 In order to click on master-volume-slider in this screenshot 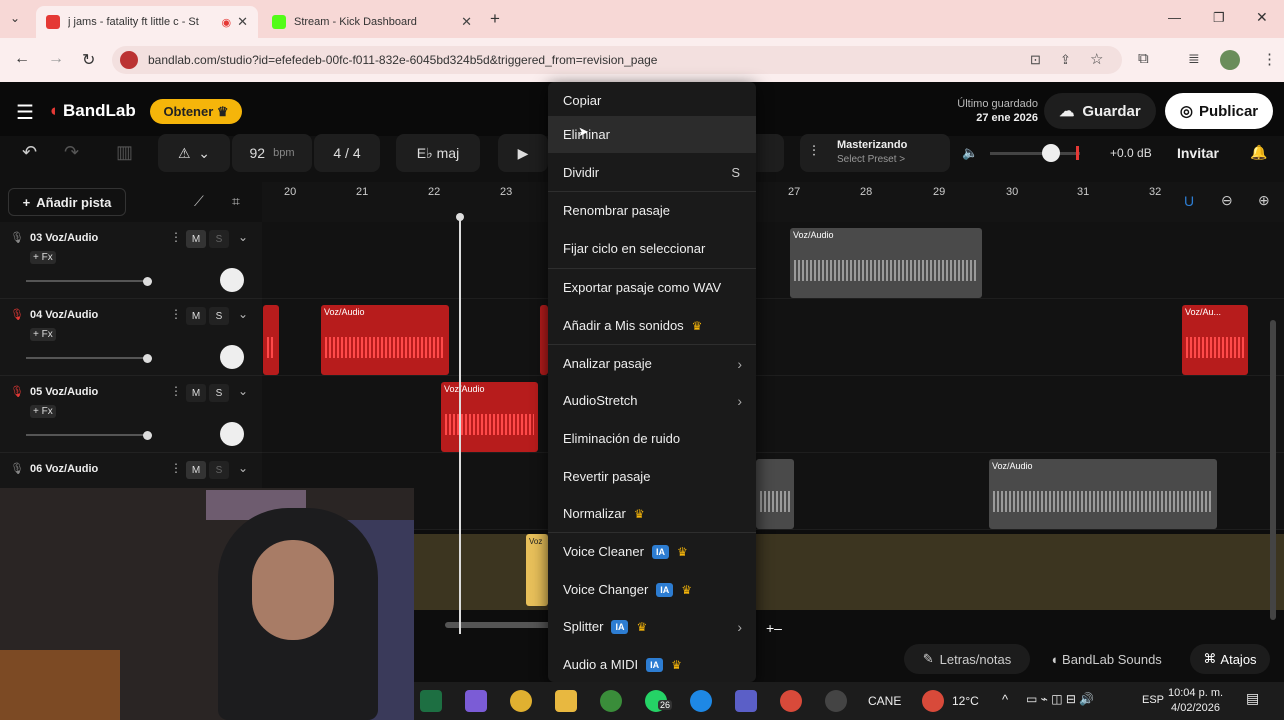, I will do `click(1035, 153)`.